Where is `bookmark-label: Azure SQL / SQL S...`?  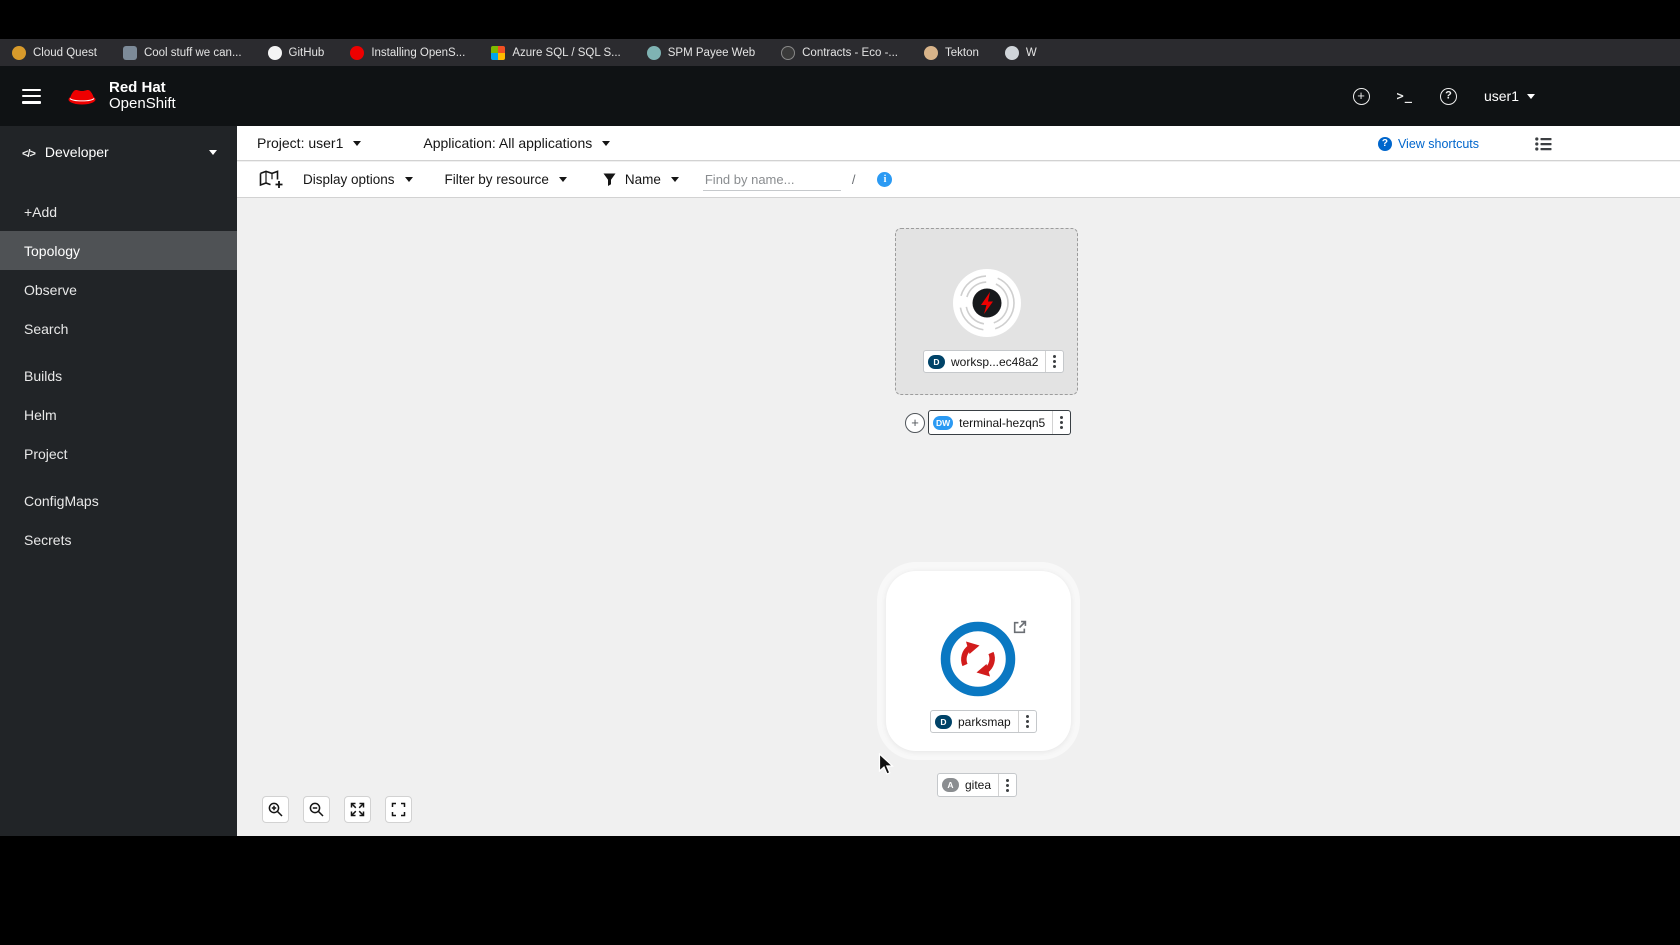 bookmark-label: Azure SQL / SQL S... is located at coordinates (566, 52).